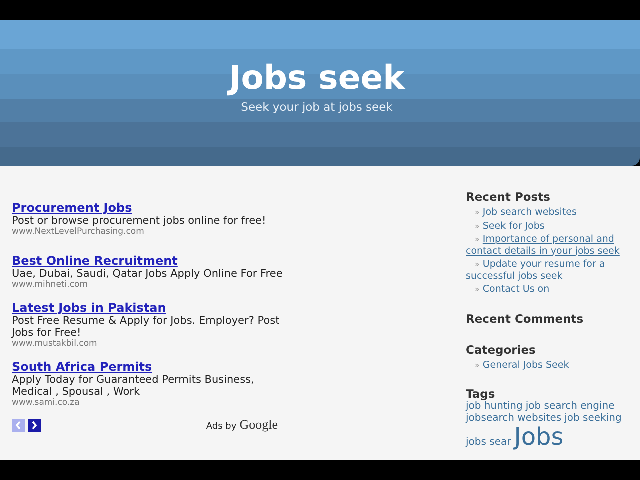  Describe the element at coordinates (550, 212) in the screenshot. I see `post-link: » Job search websites` at that location.